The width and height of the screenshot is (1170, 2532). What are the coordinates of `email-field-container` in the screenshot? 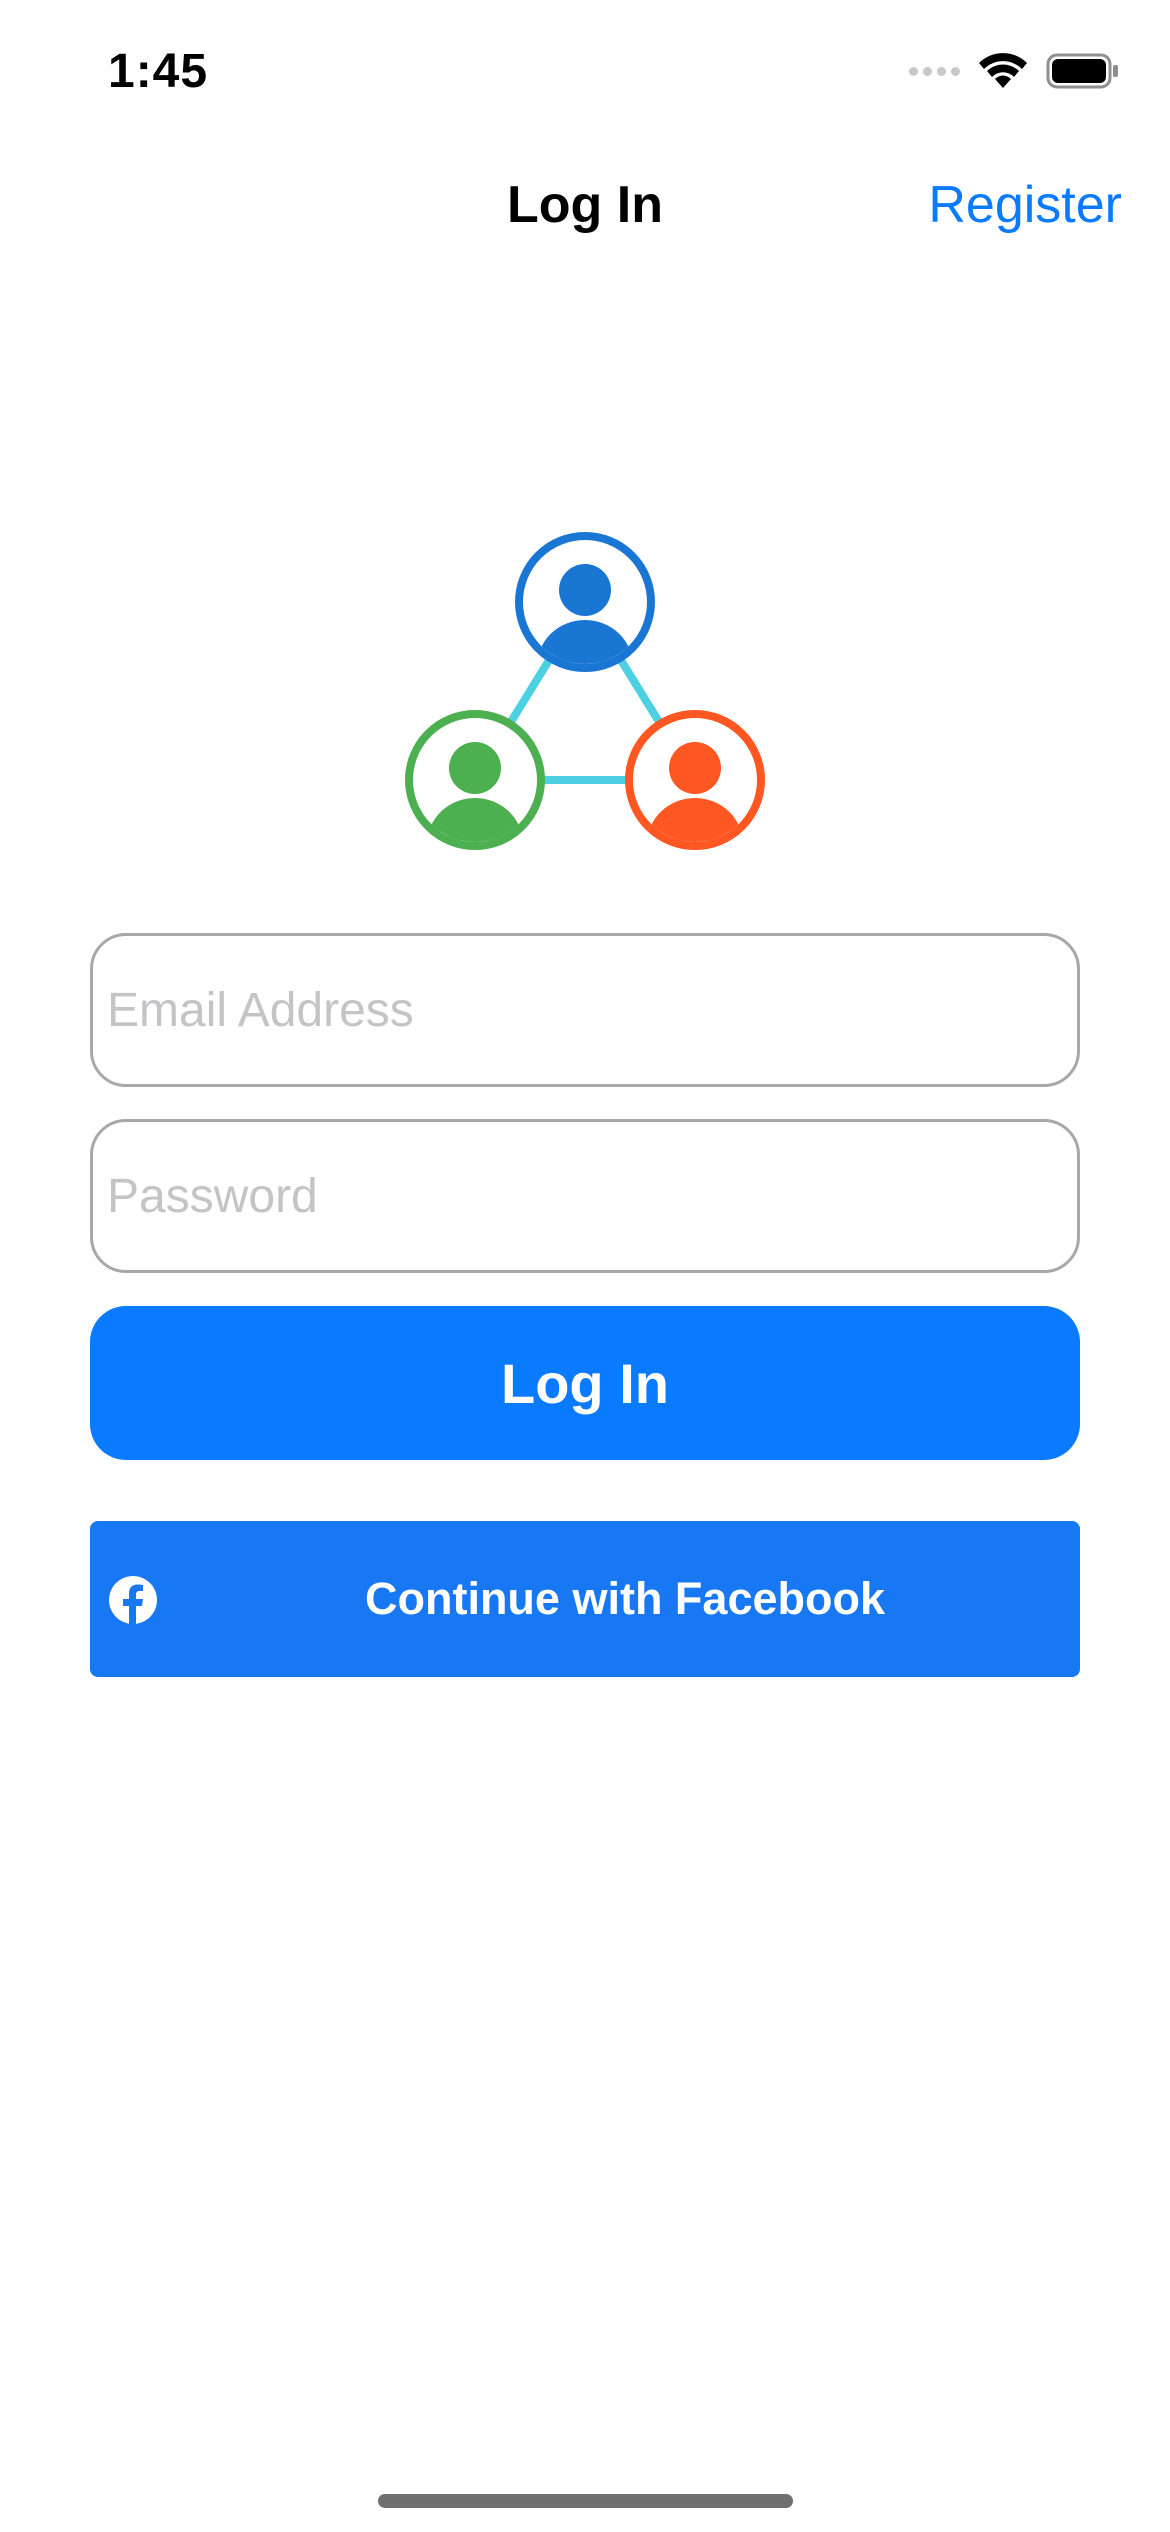 It's located at (585, 1010).